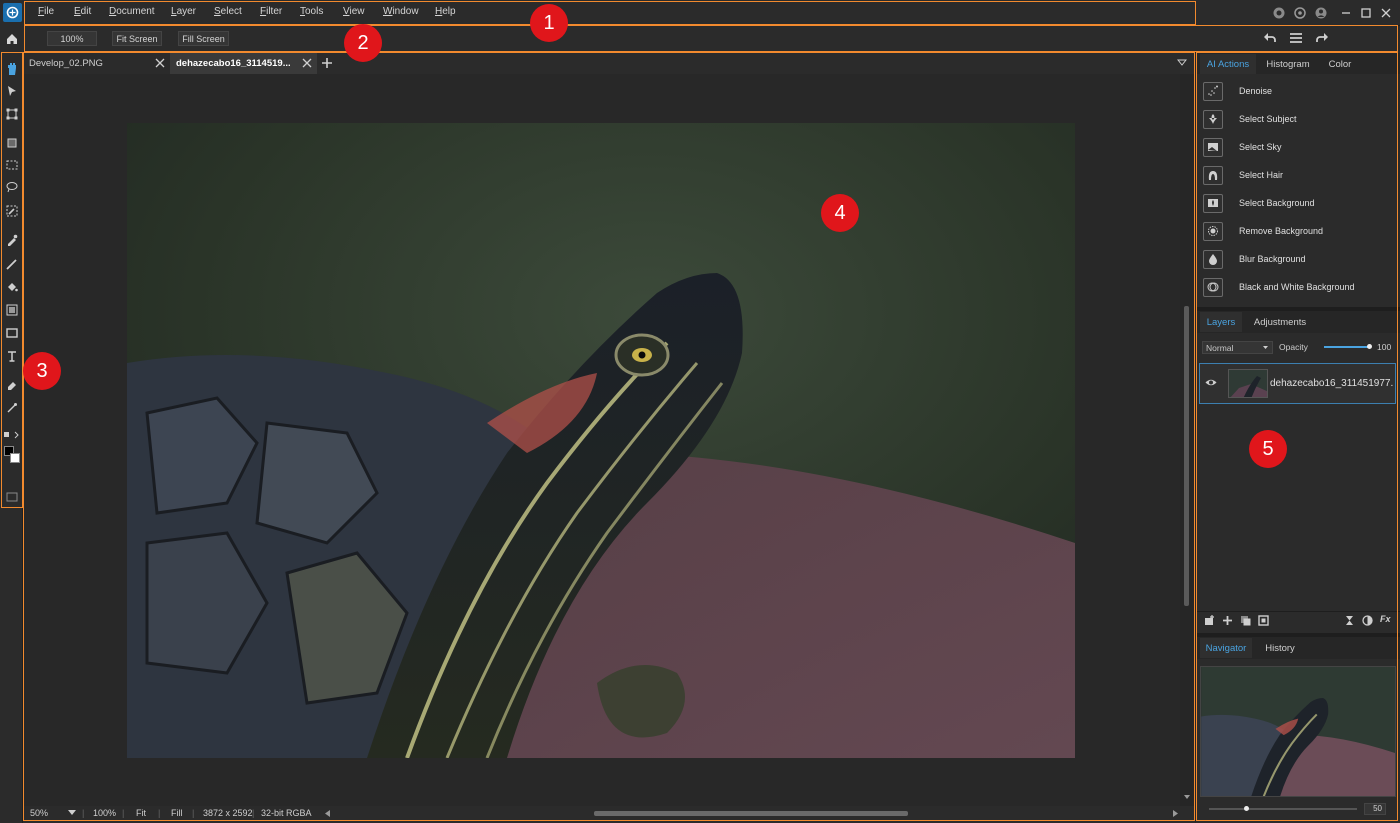 Image resolution: width=1400 pixels, height=823 pixels. What do you see at coordinates (1300, 13) in the screenshot?
I see `notifications-icon` at bounding box center [1300, 13].